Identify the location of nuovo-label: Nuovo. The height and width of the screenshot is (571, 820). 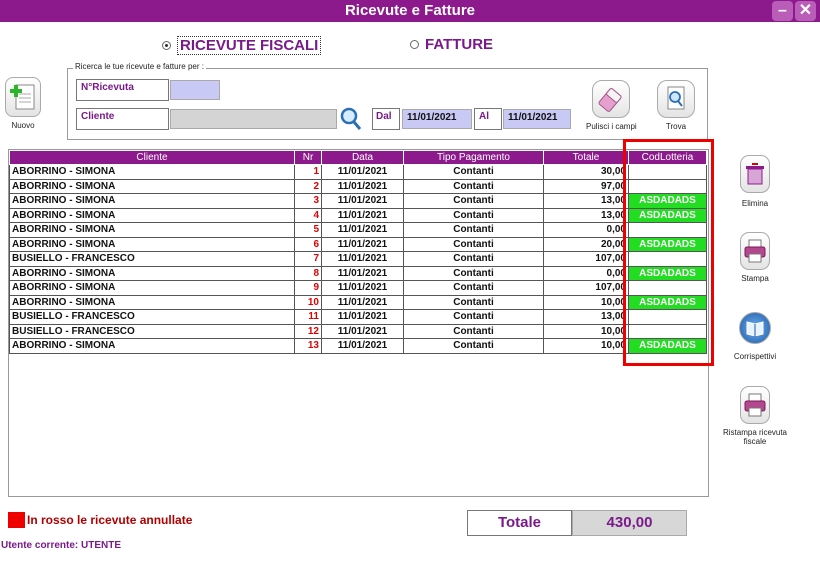
(23, 125).